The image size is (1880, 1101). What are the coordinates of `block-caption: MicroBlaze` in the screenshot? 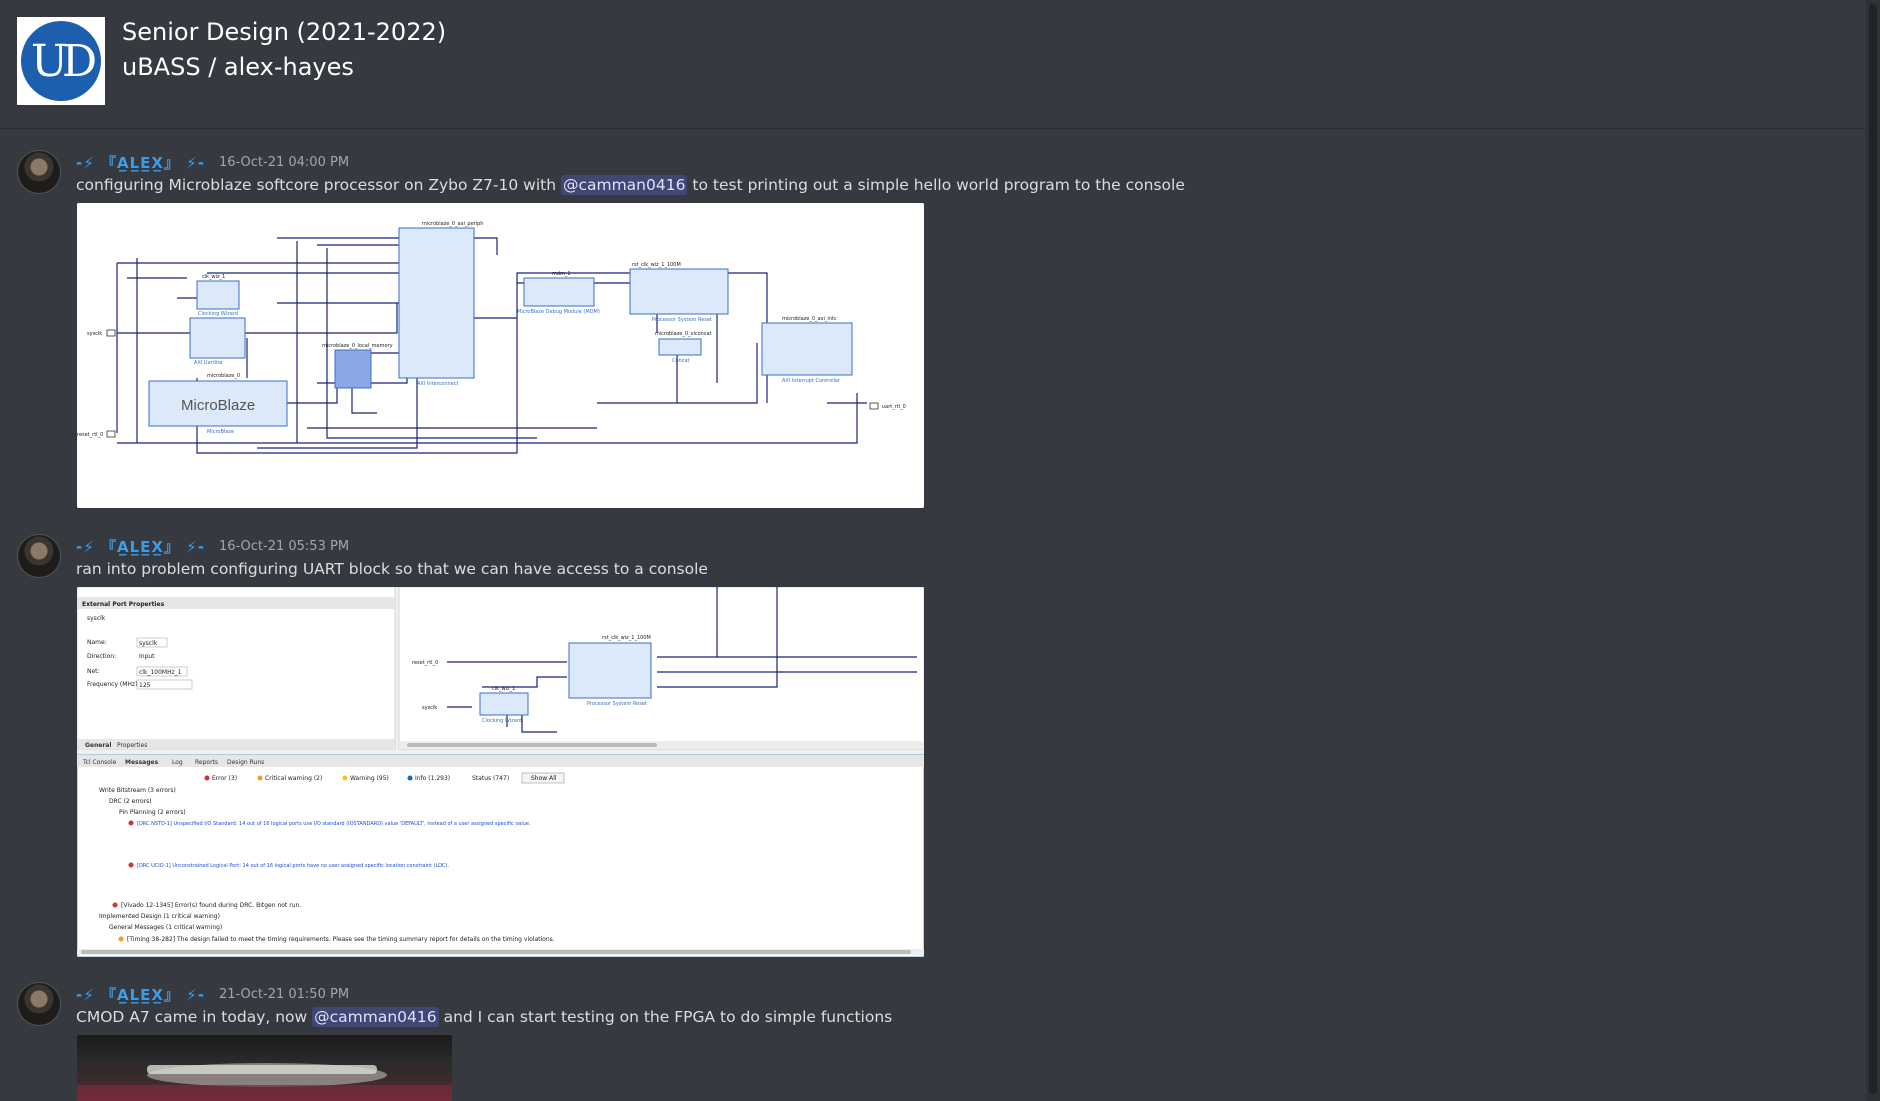 It's located at (220, 432).